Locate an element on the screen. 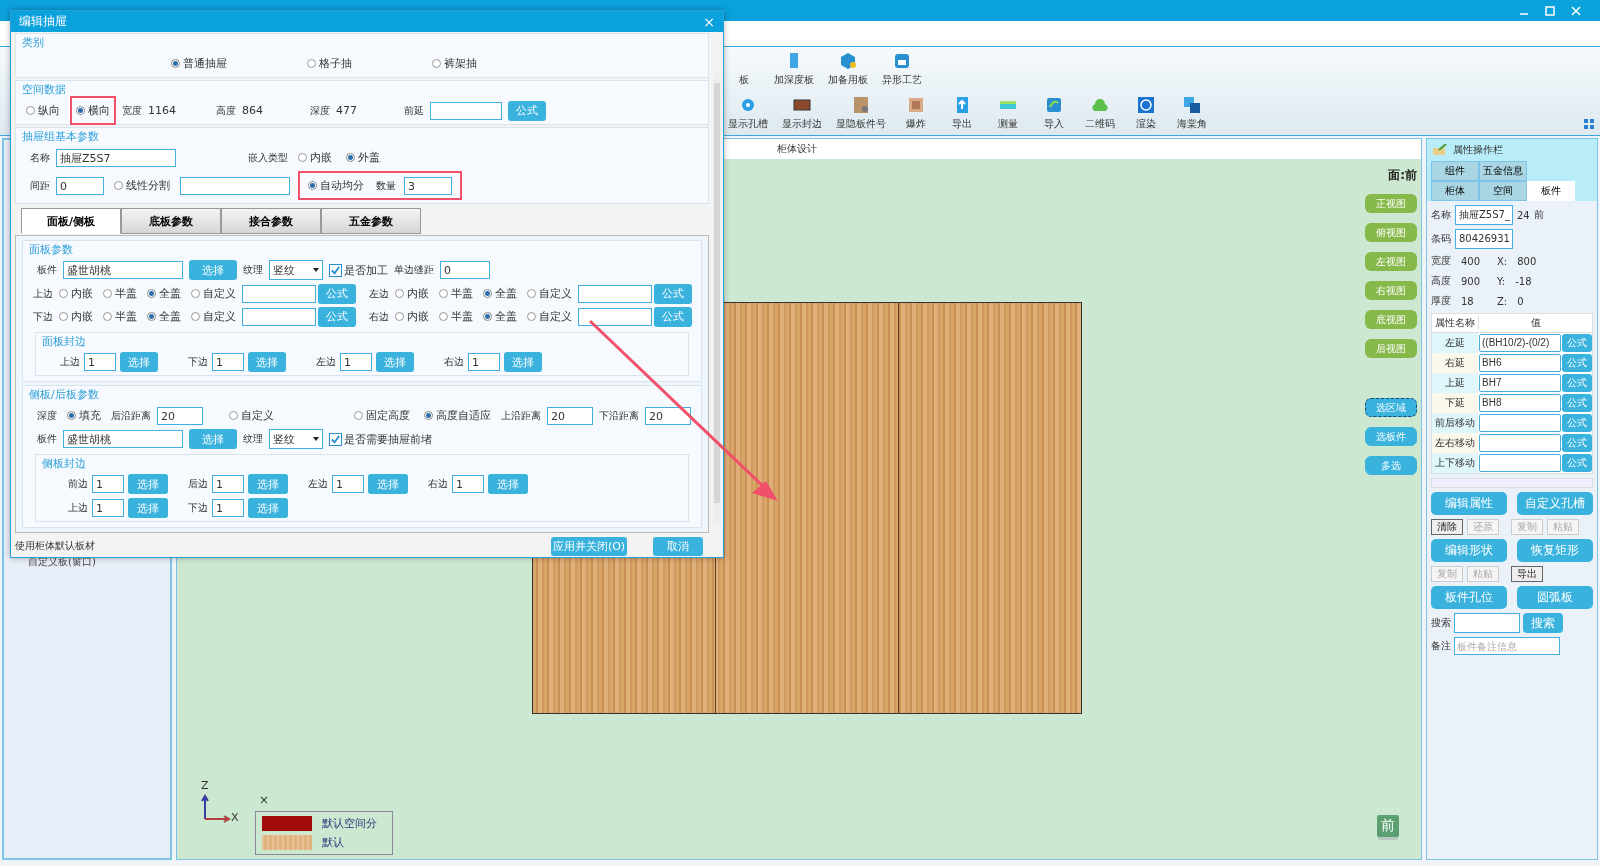 Image resolution: width=1600 pixels, height=866 pixels. text-field: 3 is located at coordinates (428, 185).